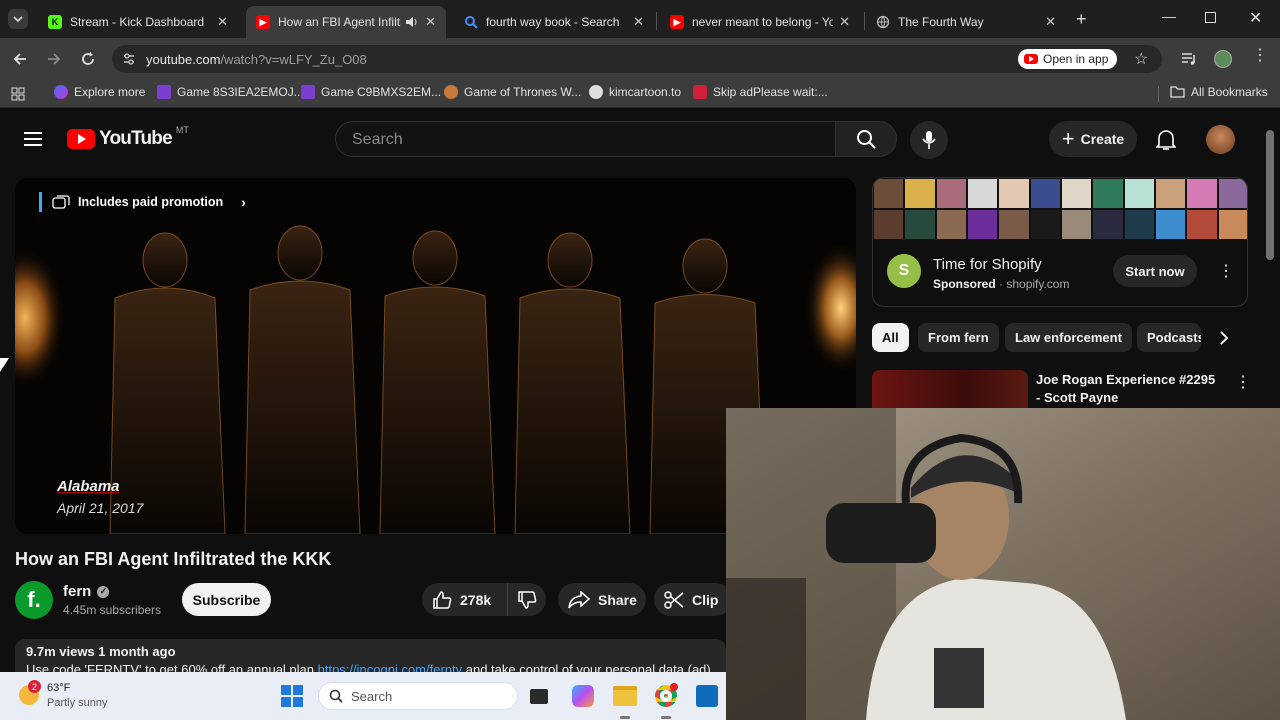  I want to click on ad-banner-image, so click(1060, 209).